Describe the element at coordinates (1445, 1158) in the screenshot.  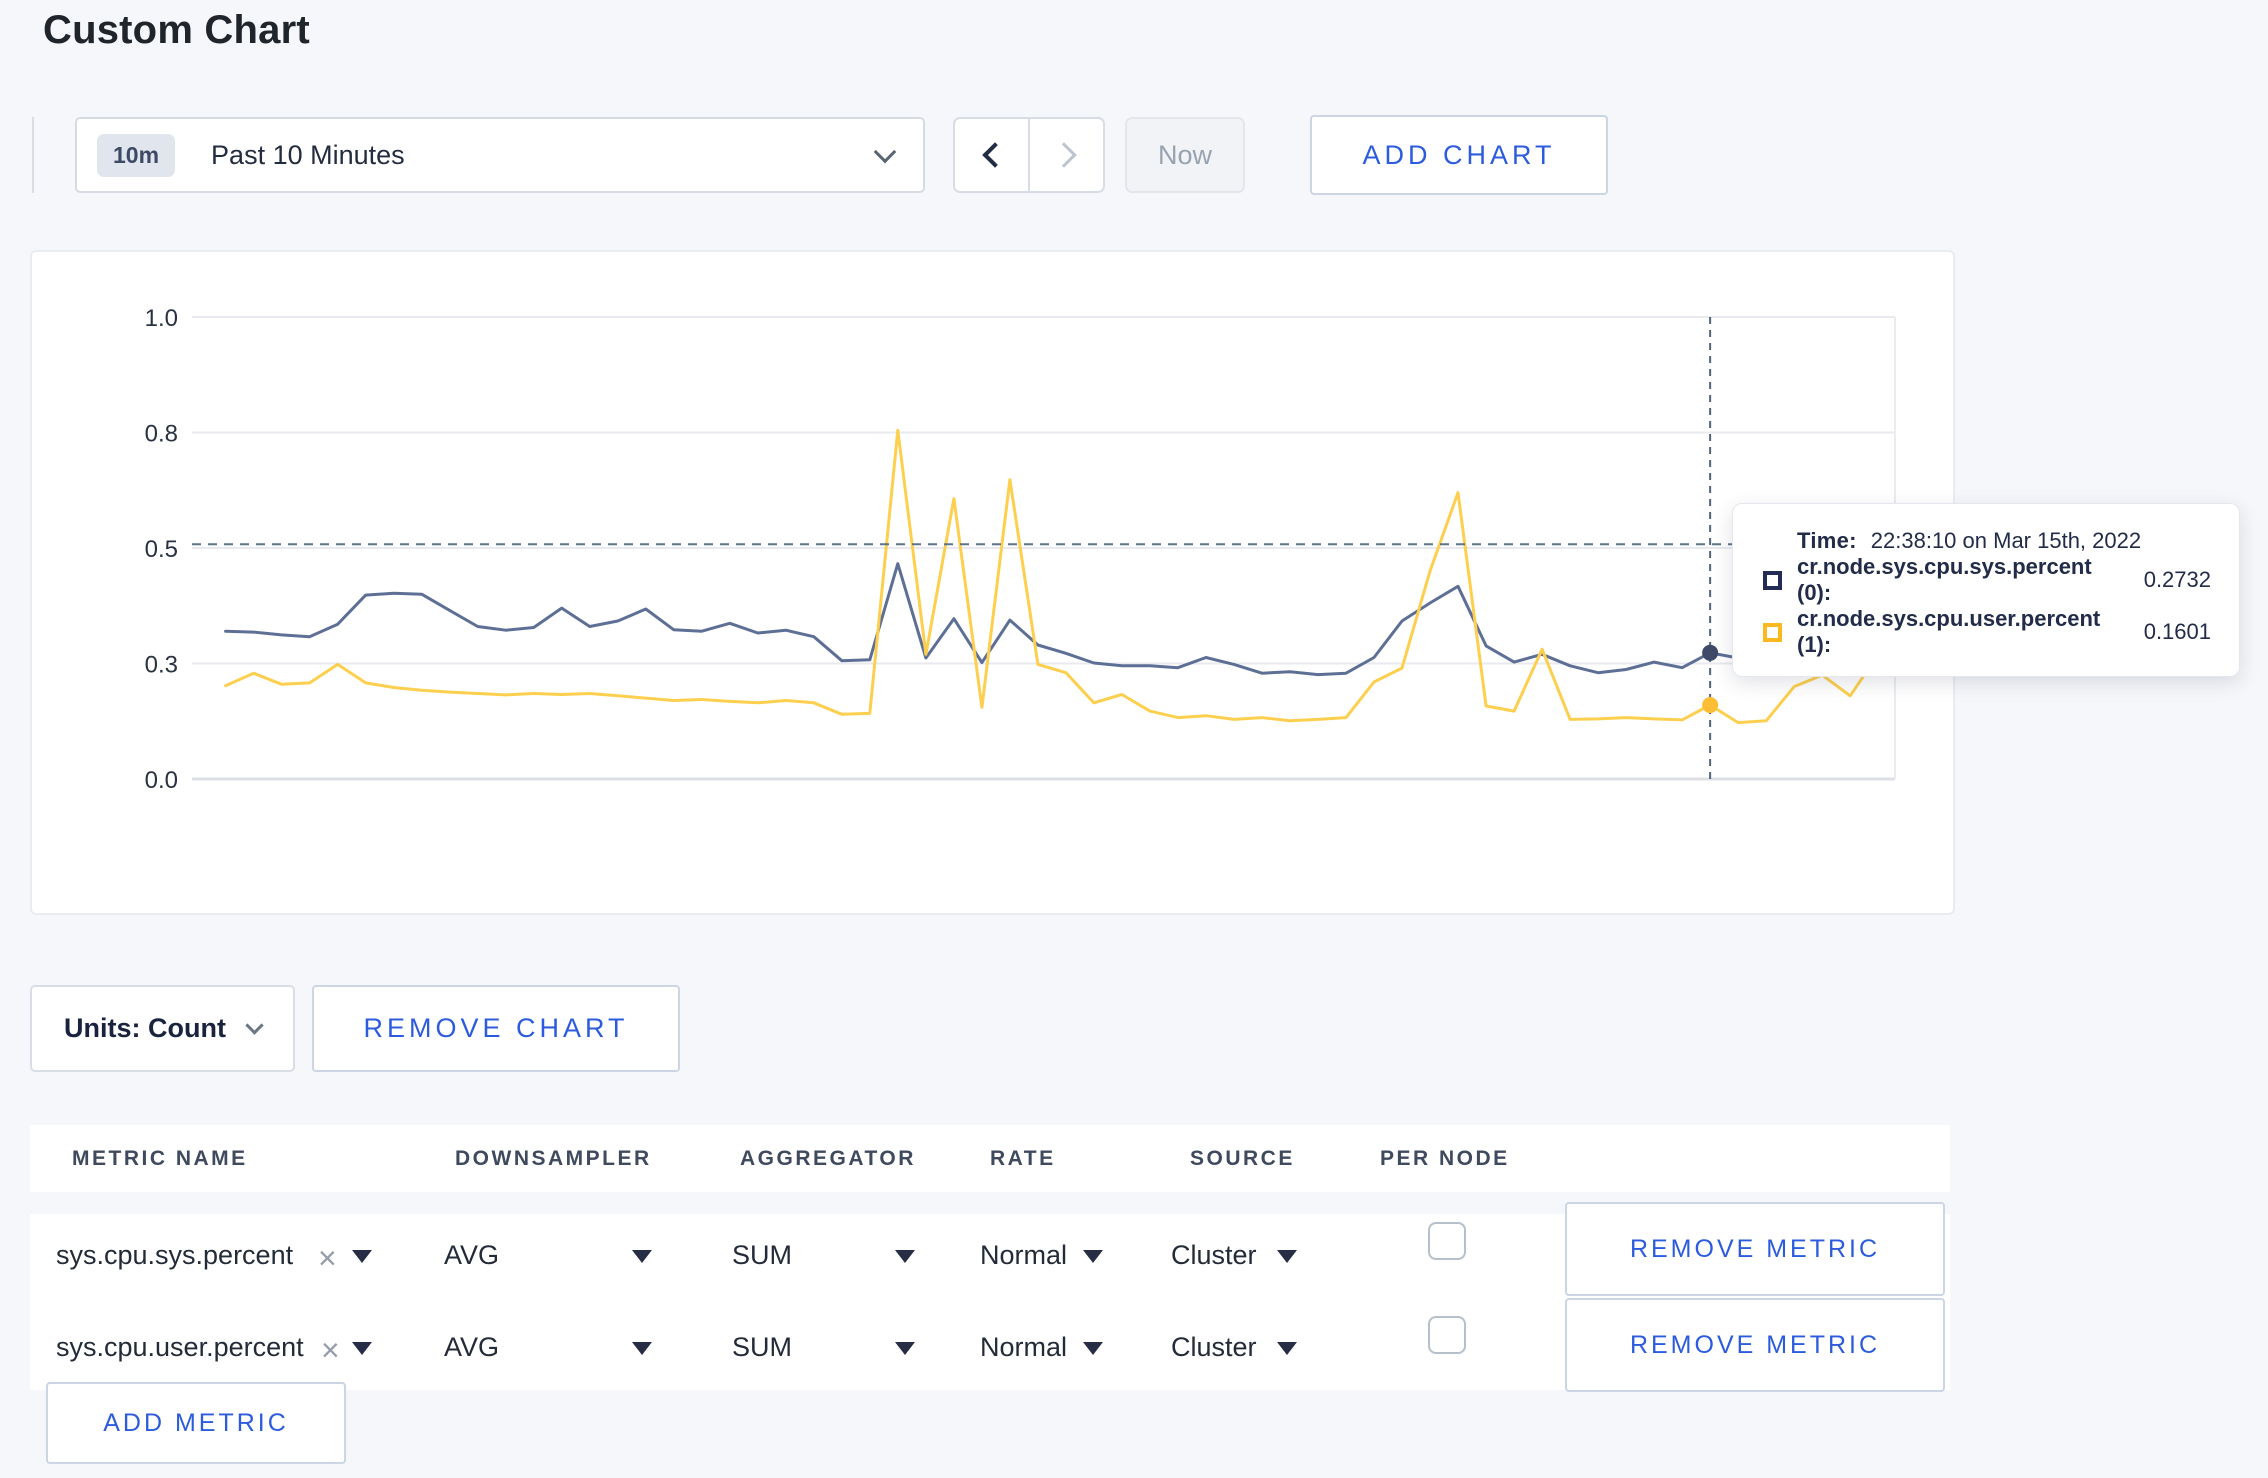
I see `col-header-per-node: PER NODE` at that location.